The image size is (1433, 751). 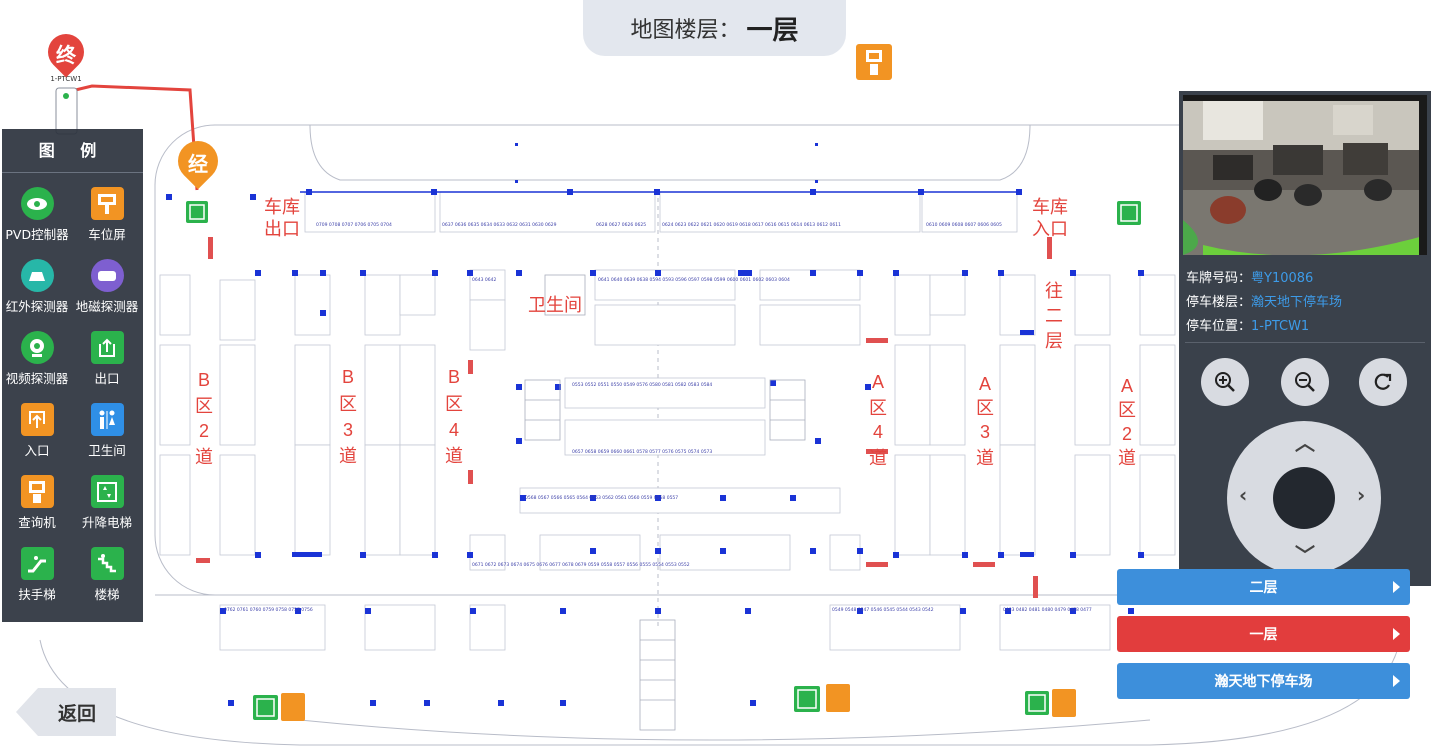 What do you see at coordinates (107, 367) in the screenshot?
I see `legend-item-exit: 出口` at bounding box center [107, 367].